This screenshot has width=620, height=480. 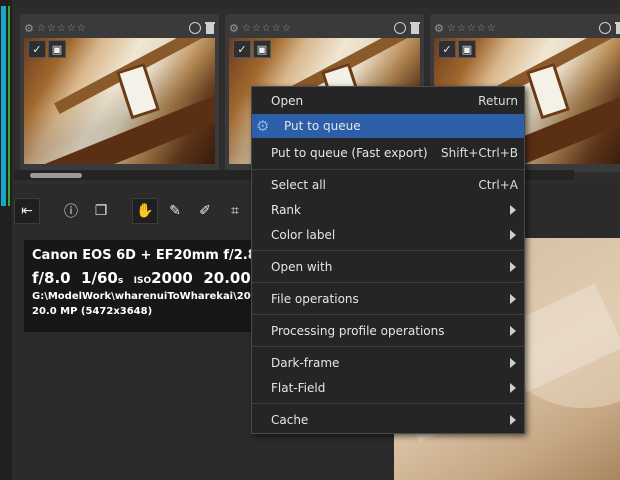 What do you see at coordinates (205, 211) in the screenshot?
I see `color-picker-icon: ✐` at bounding box center [205, 211].